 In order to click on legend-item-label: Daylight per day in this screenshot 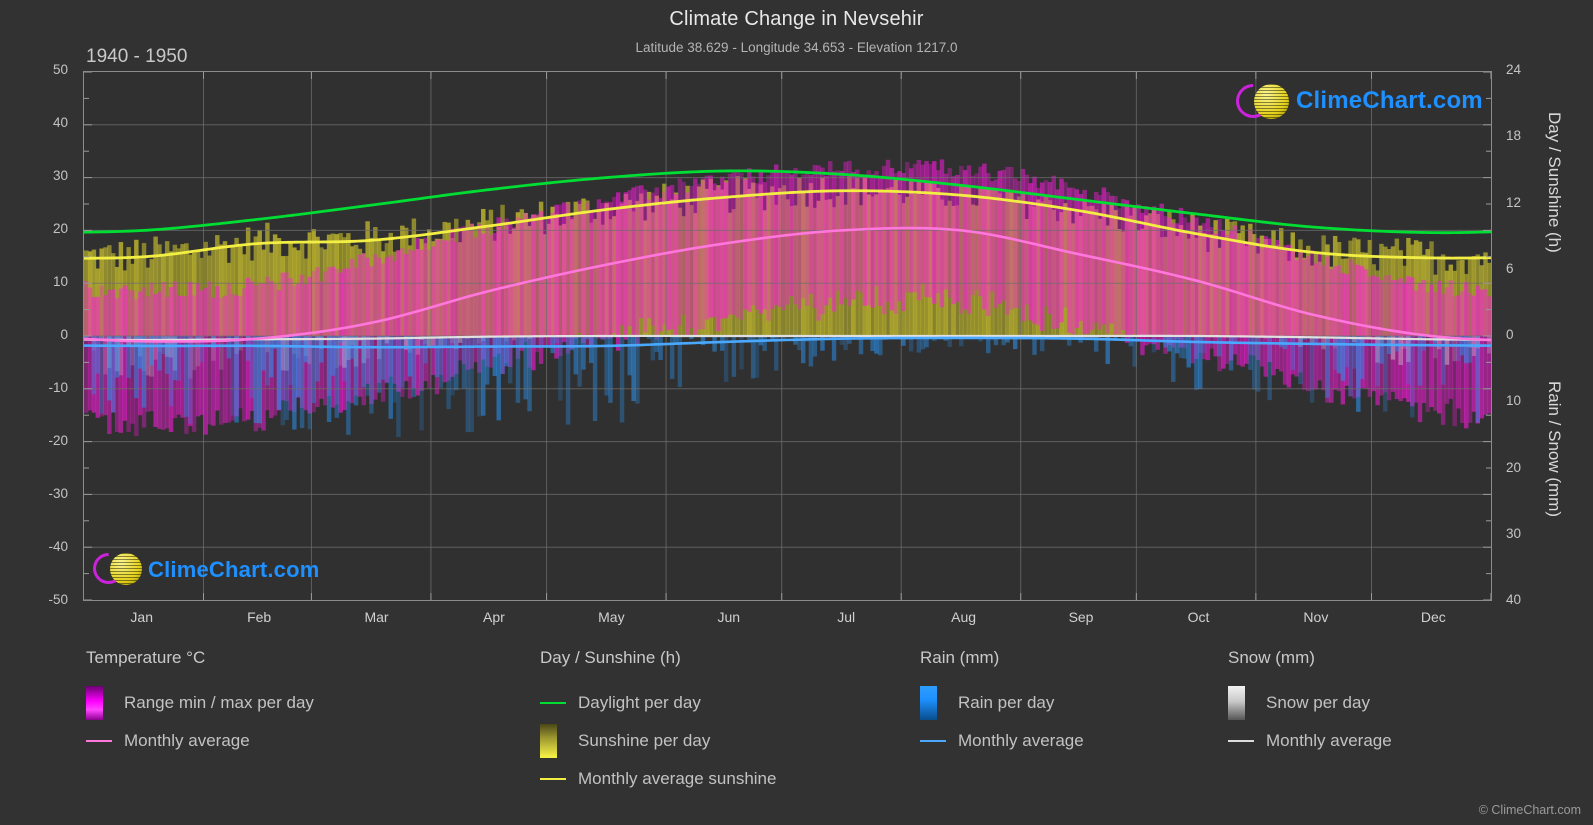, I will do `click(639, 702)`.